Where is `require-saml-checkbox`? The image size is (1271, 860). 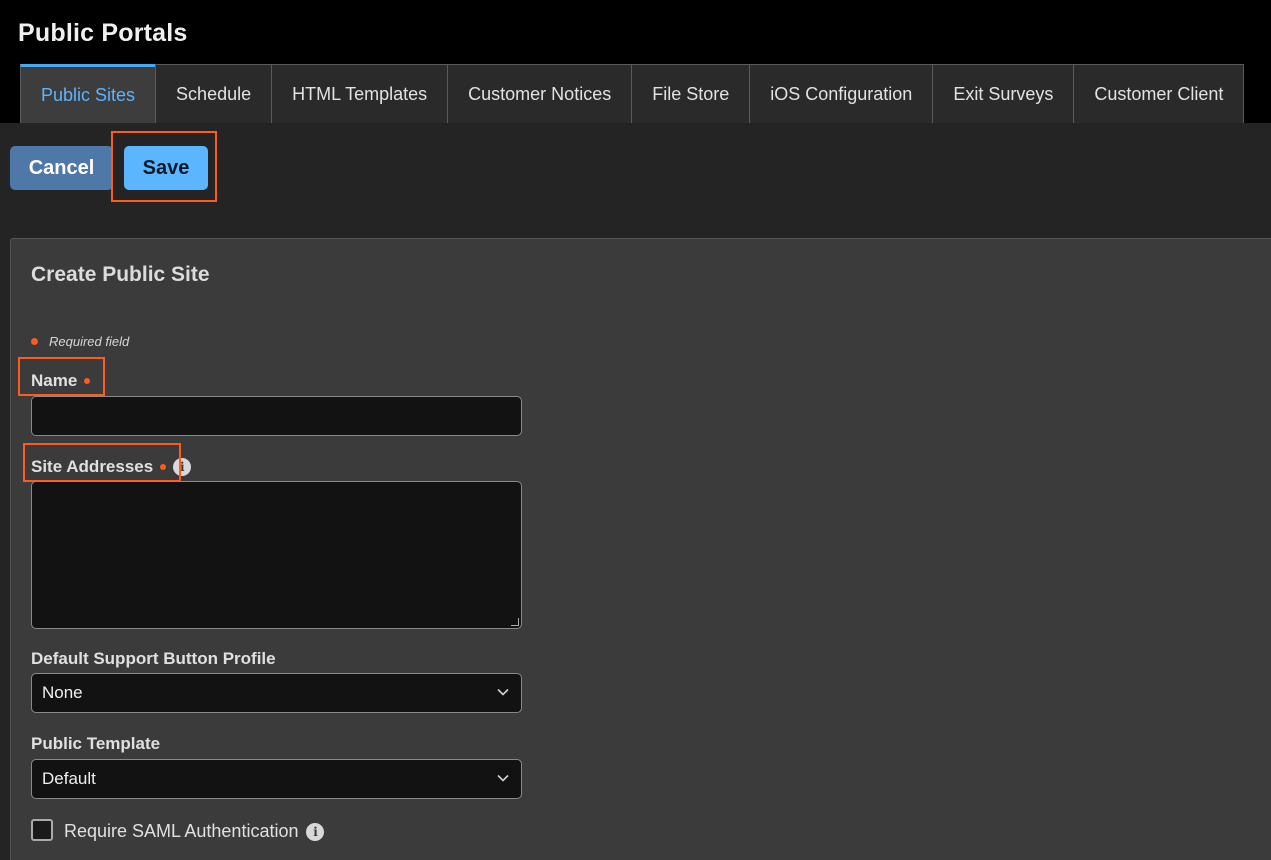 require-saml-checkbox is located at coordinates (42, 830).